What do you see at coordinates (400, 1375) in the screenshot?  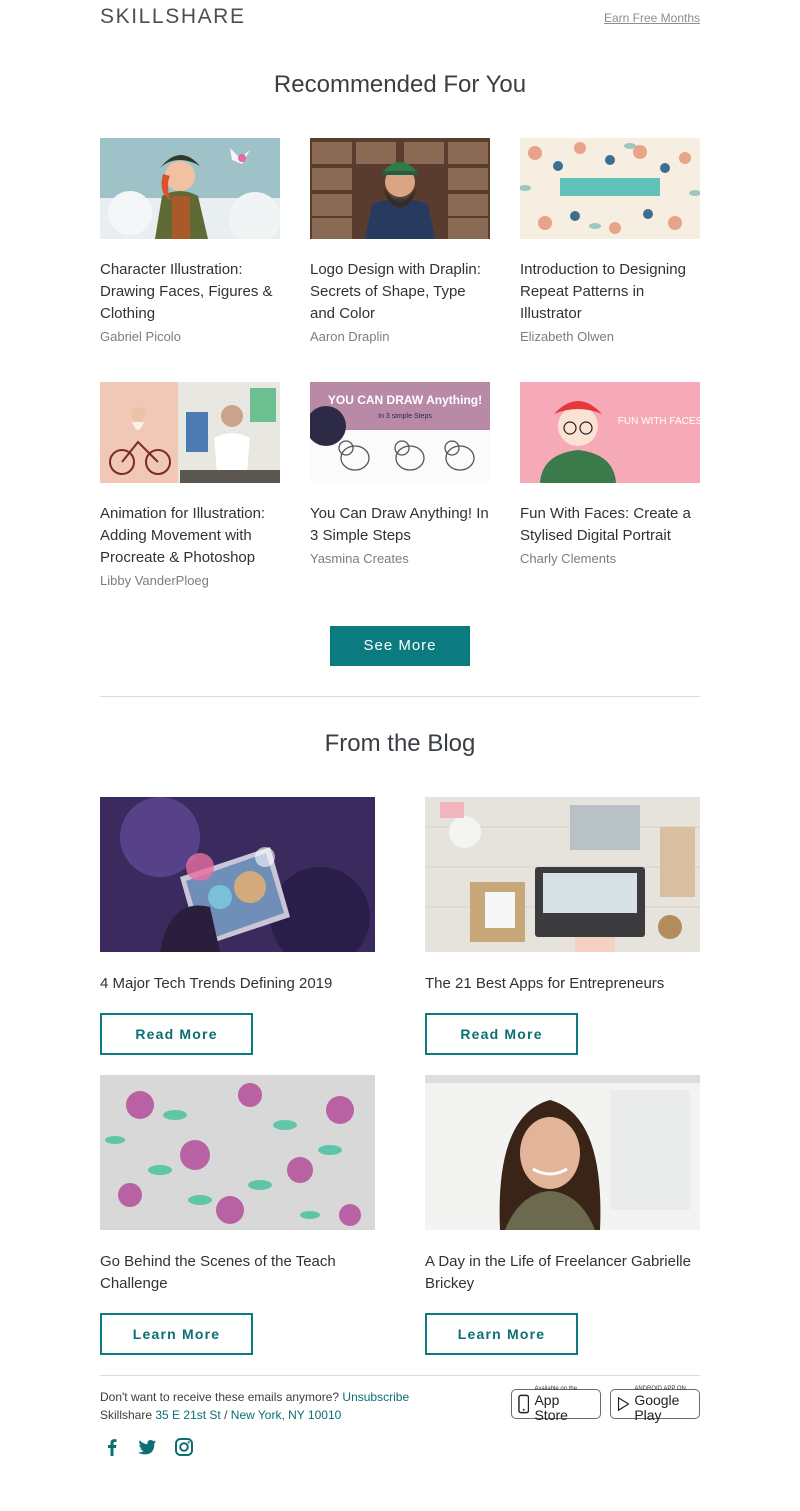 I see `footer-divider` at bounding box center [400, 1375].